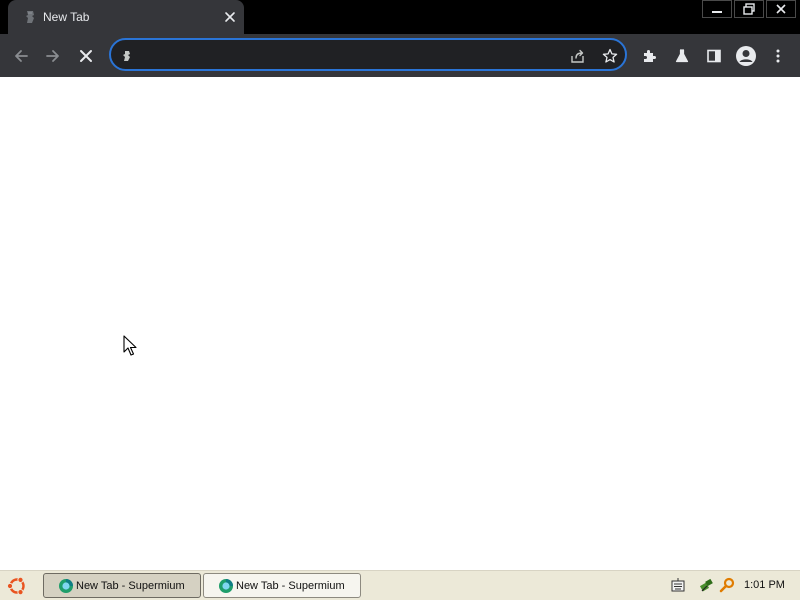 This screenshot has width=800, height=600. I want to click on tab-new-tab: New Tab, so click(126, 17).